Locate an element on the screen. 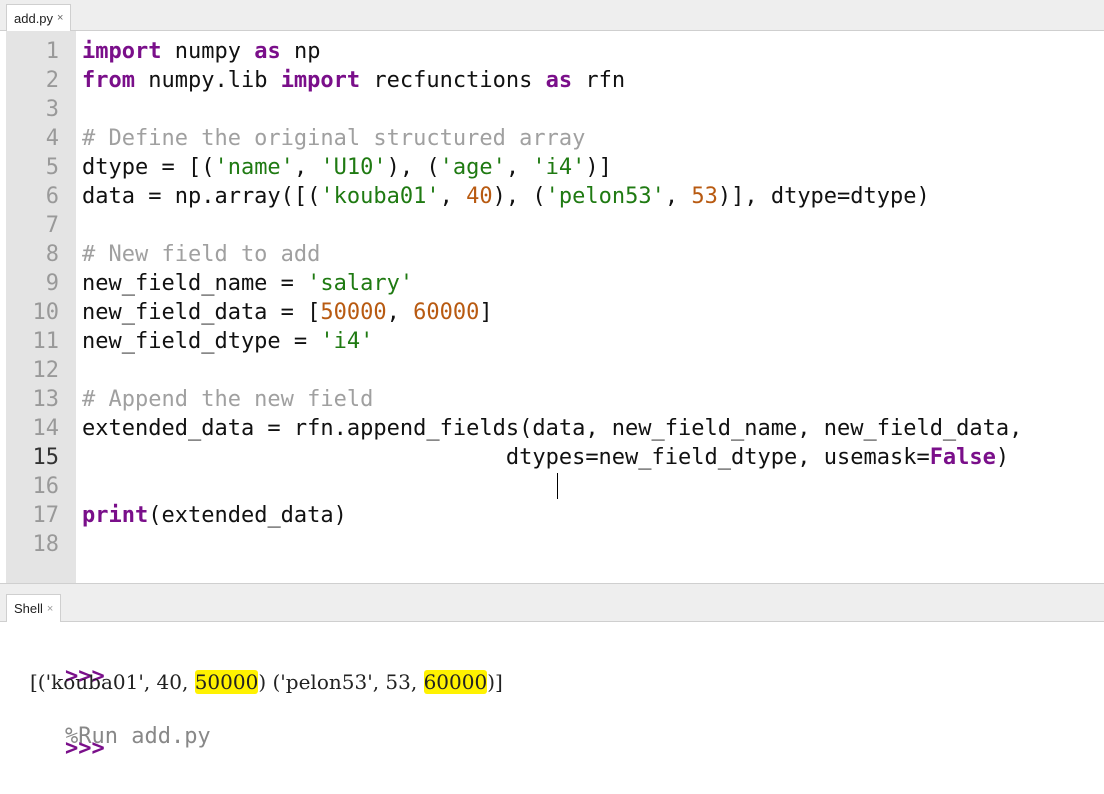 This screenshot has height=794, width=1104. code-line: 12 is located at coordinates (552, 370).